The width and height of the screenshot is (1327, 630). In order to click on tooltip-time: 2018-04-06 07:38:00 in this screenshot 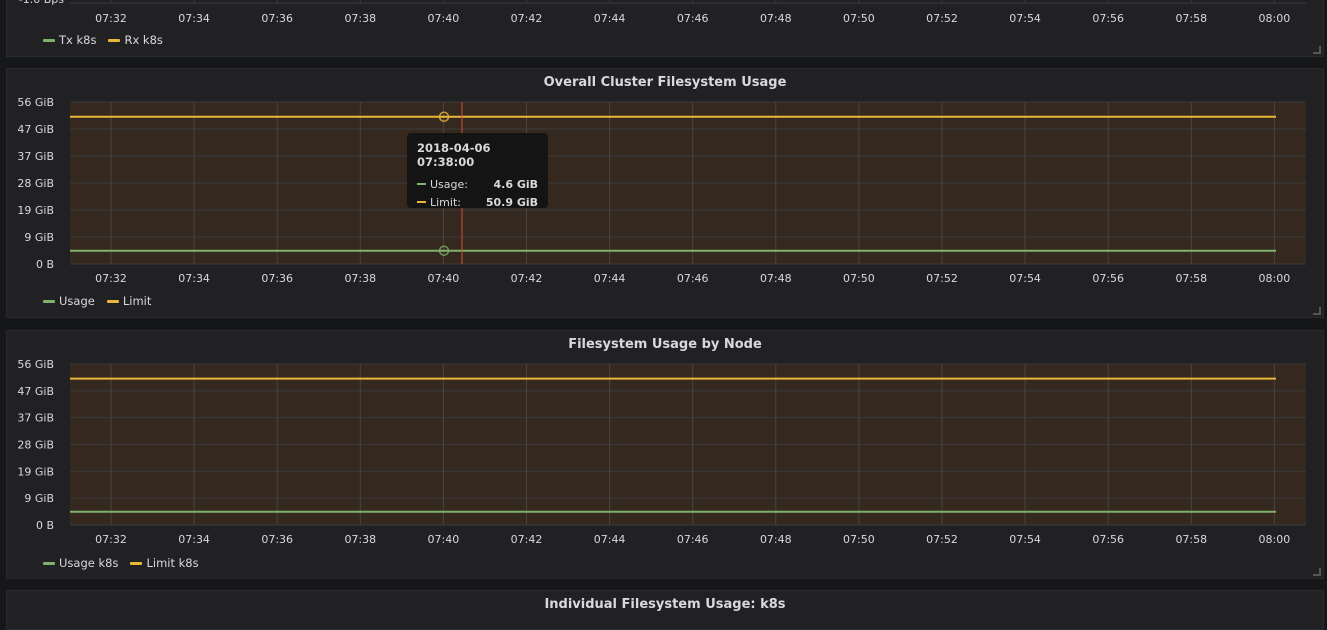, I will do `click(454, 155)`.